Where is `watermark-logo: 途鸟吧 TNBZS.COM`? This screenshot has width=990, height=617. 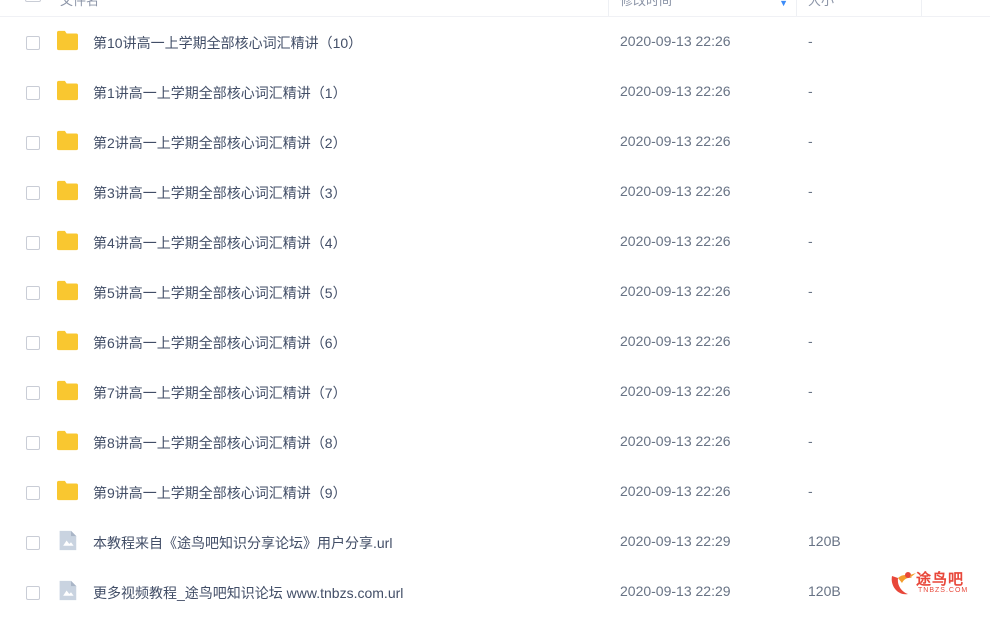 watermark-logo: 途鸟吧 TNBZS.COM is located at coordinates (936, 583).